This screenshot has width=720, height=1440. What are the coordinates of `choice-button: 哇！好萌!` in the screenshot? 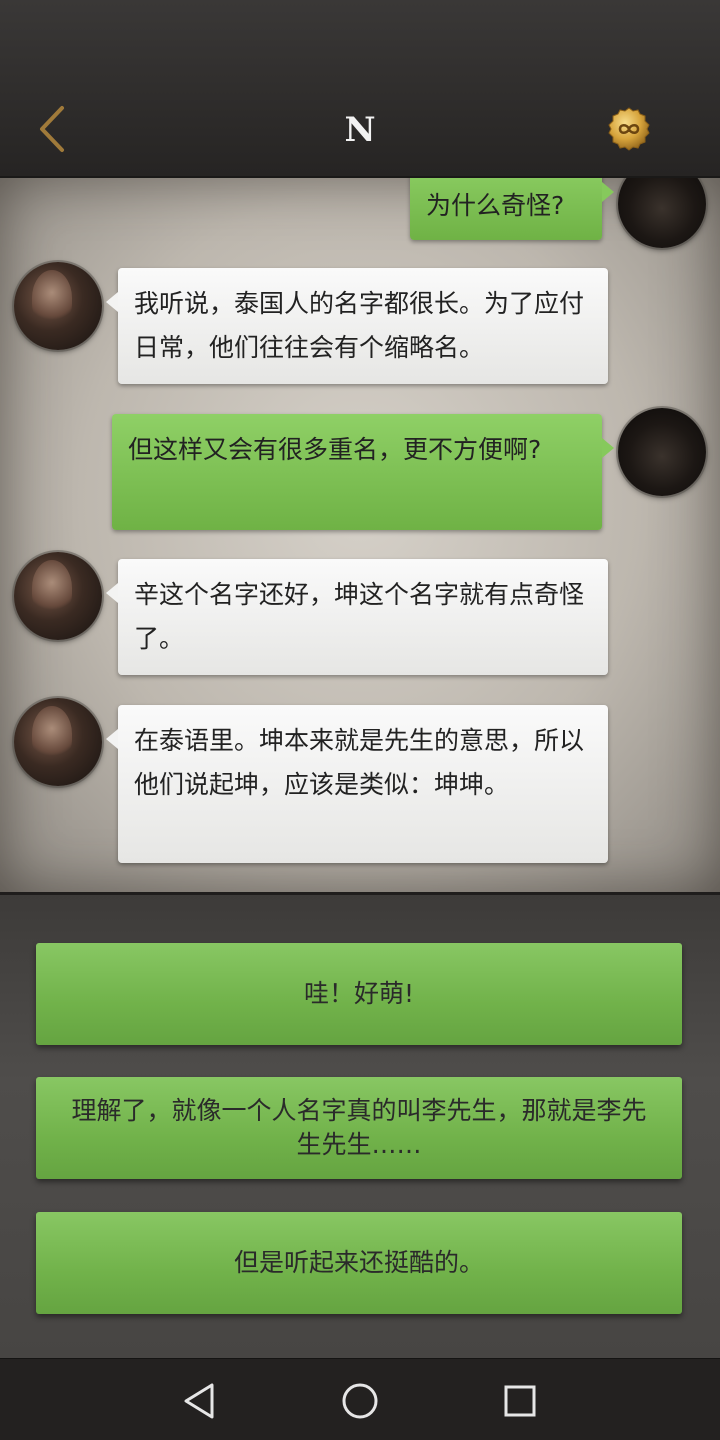 It's located at (359, 994).